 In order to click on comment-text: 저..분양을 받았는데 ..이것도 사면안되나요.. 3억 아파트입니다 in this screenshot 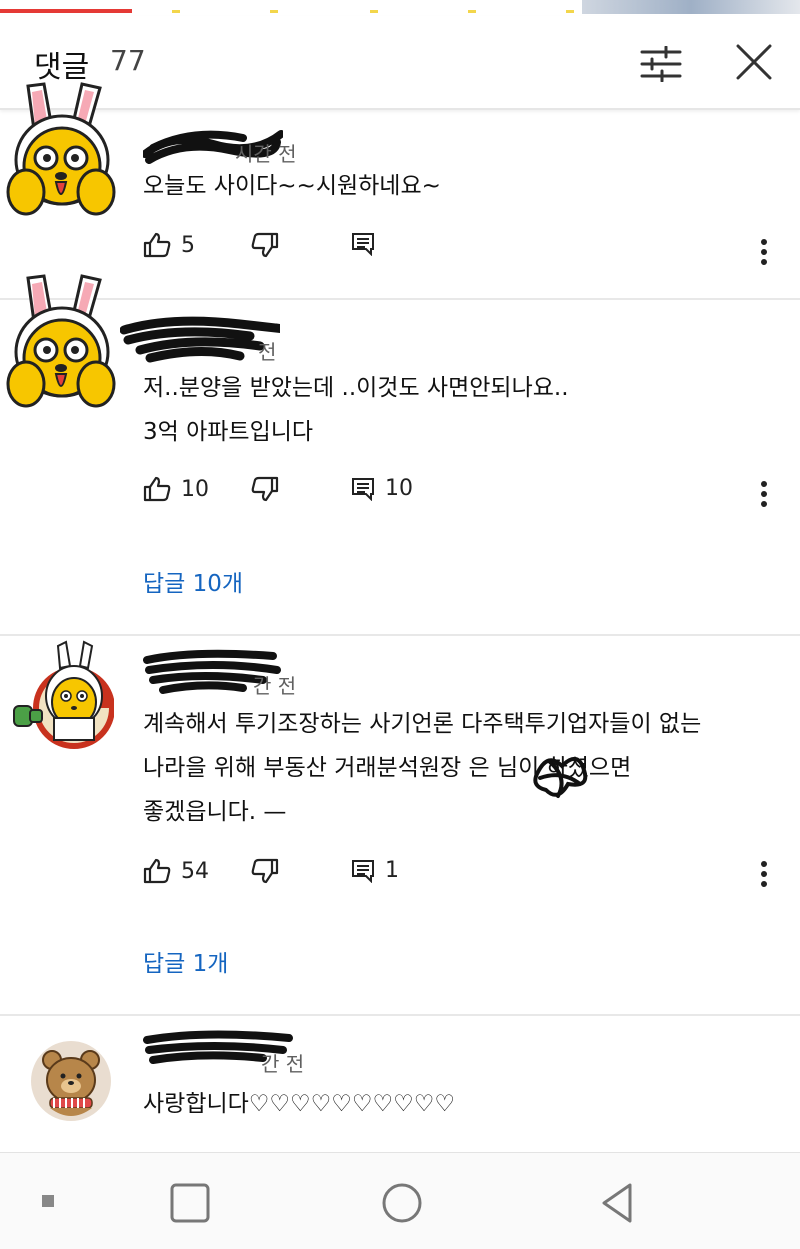, I will do `click(356, 410)`.